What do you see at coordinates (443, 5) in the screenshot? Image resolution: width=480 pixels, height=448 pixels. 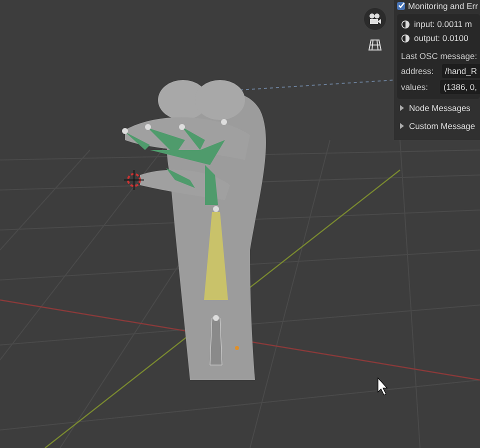 I see `panel-title: Monitoring and Err` at bounding box center [443, 5].